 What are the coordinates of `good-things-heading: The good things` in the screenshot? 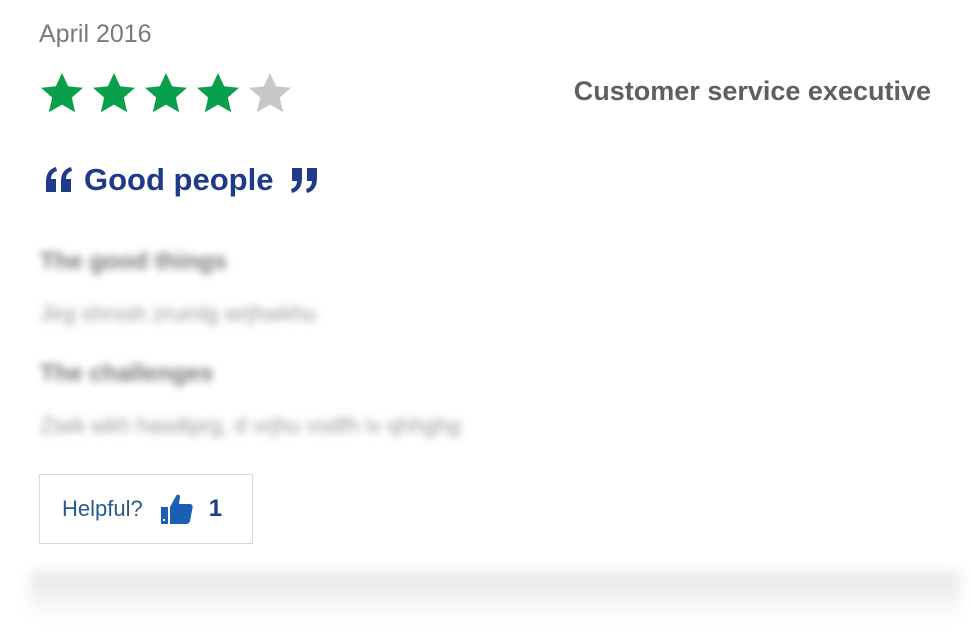 It's located at (133, 261).